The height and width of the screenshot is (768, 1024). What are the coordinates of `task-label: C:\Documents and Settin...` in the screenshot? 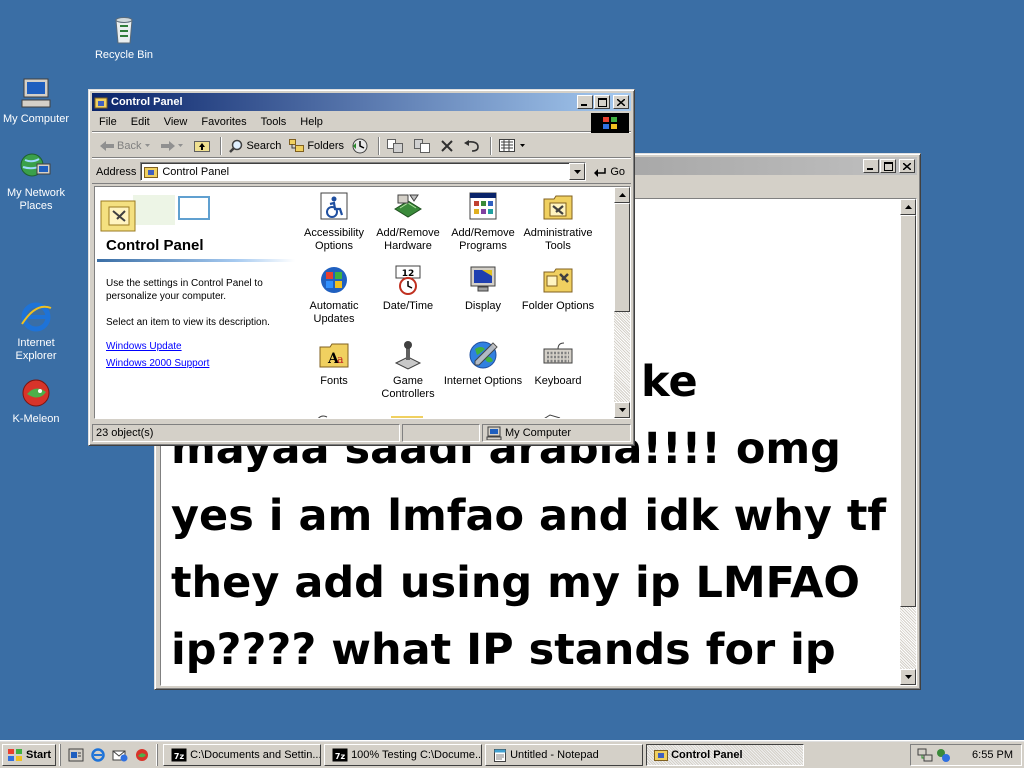 It's located at (256, 754).